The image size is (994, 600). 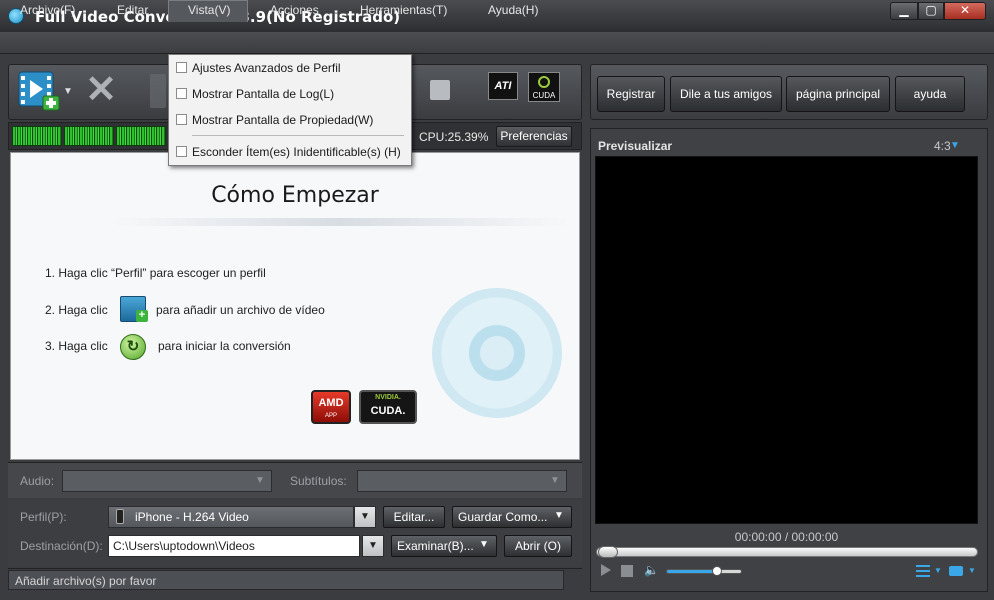 I want to click on phone-icon, so click(x=120, y=516).